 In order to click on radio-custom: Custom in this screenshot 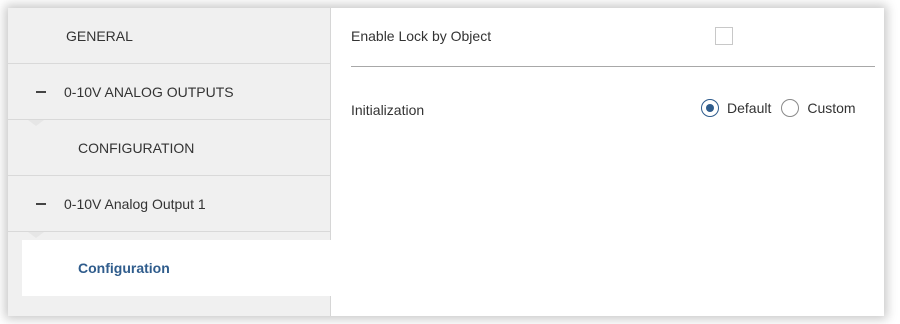, I will do `click(818, 108)`.